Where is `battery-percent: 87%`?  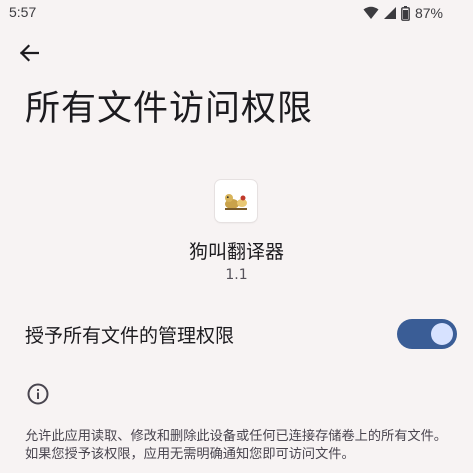 battery-percent: 87% is located at coordinates (428, 13).